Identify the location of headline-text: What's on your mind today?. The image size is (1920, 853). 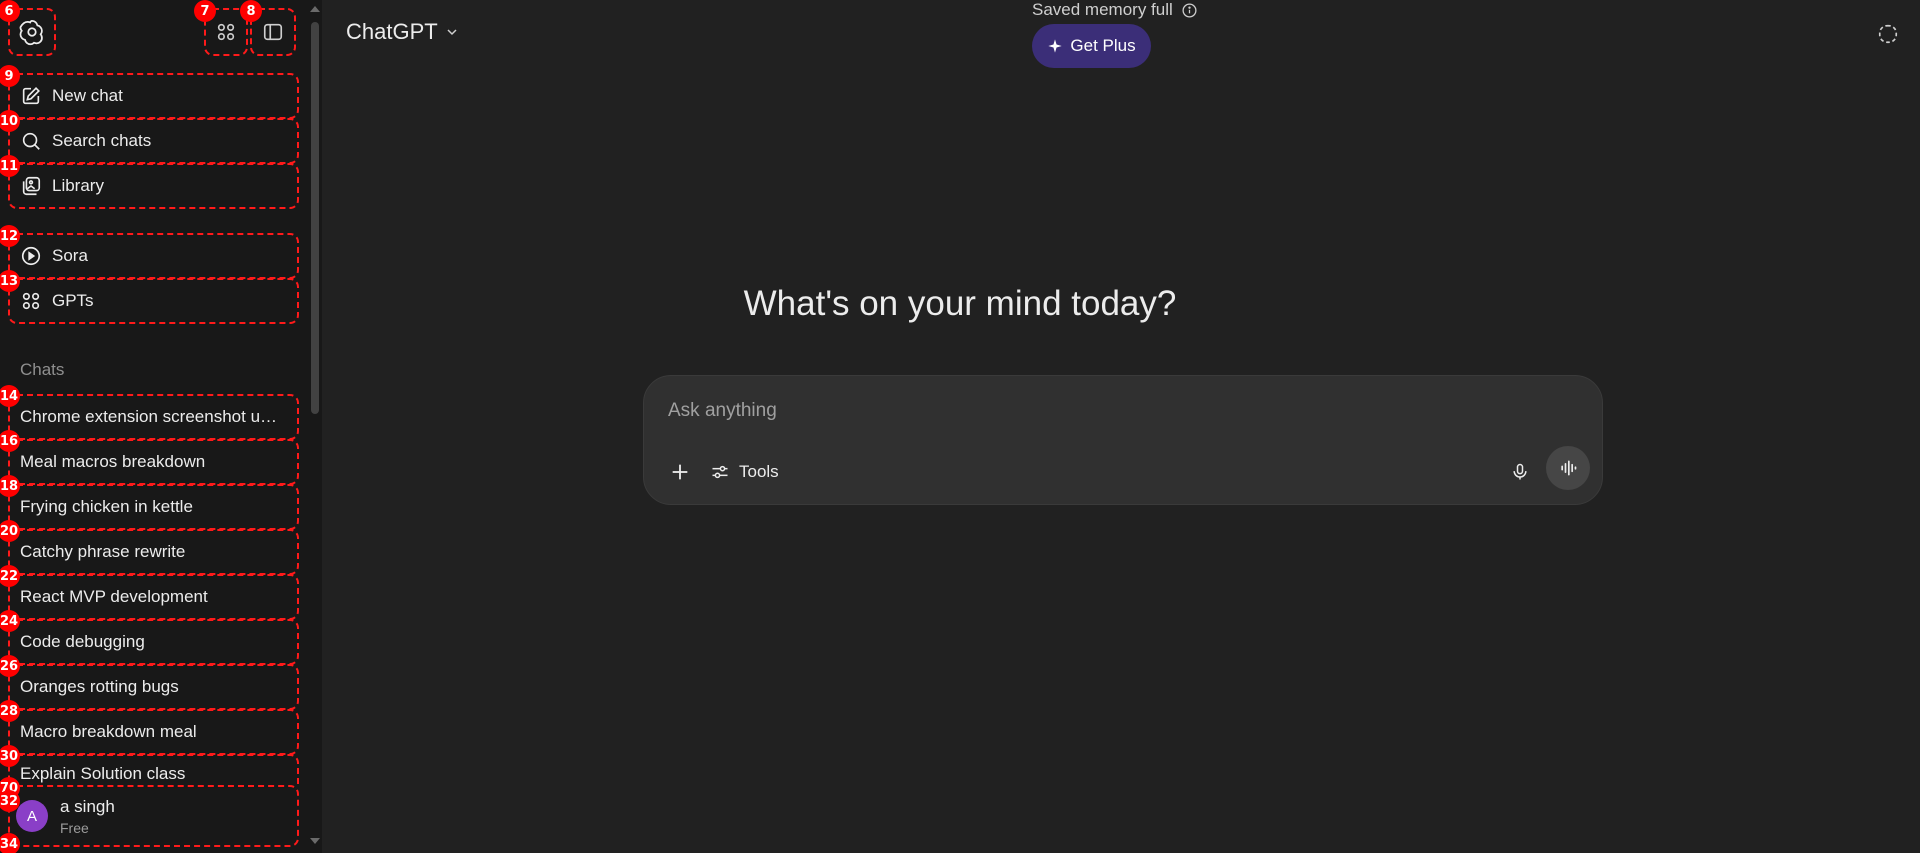
(960, 303).